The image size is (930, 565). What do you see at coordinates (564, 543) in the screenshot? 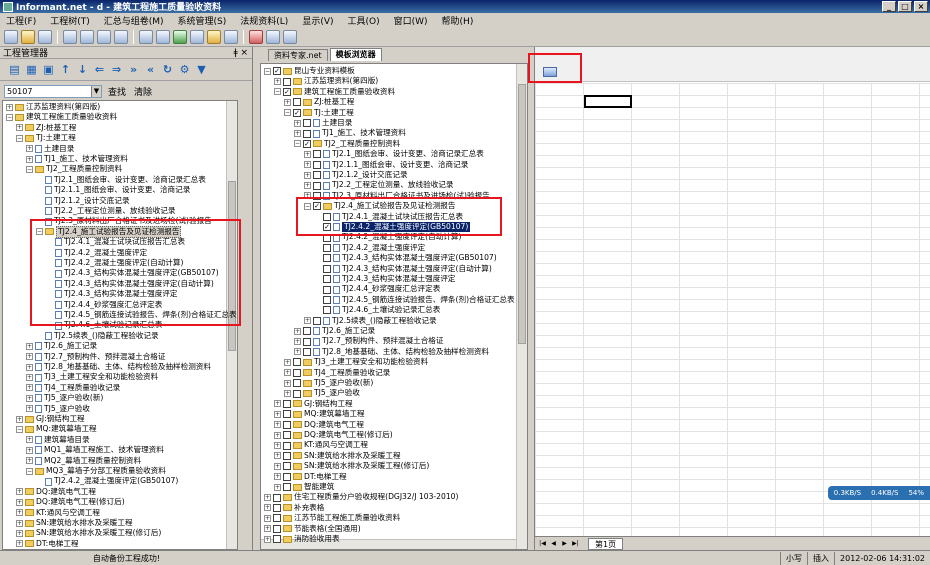
I see `next-sheet-icon: ▶` at bounding box center [564, 543].